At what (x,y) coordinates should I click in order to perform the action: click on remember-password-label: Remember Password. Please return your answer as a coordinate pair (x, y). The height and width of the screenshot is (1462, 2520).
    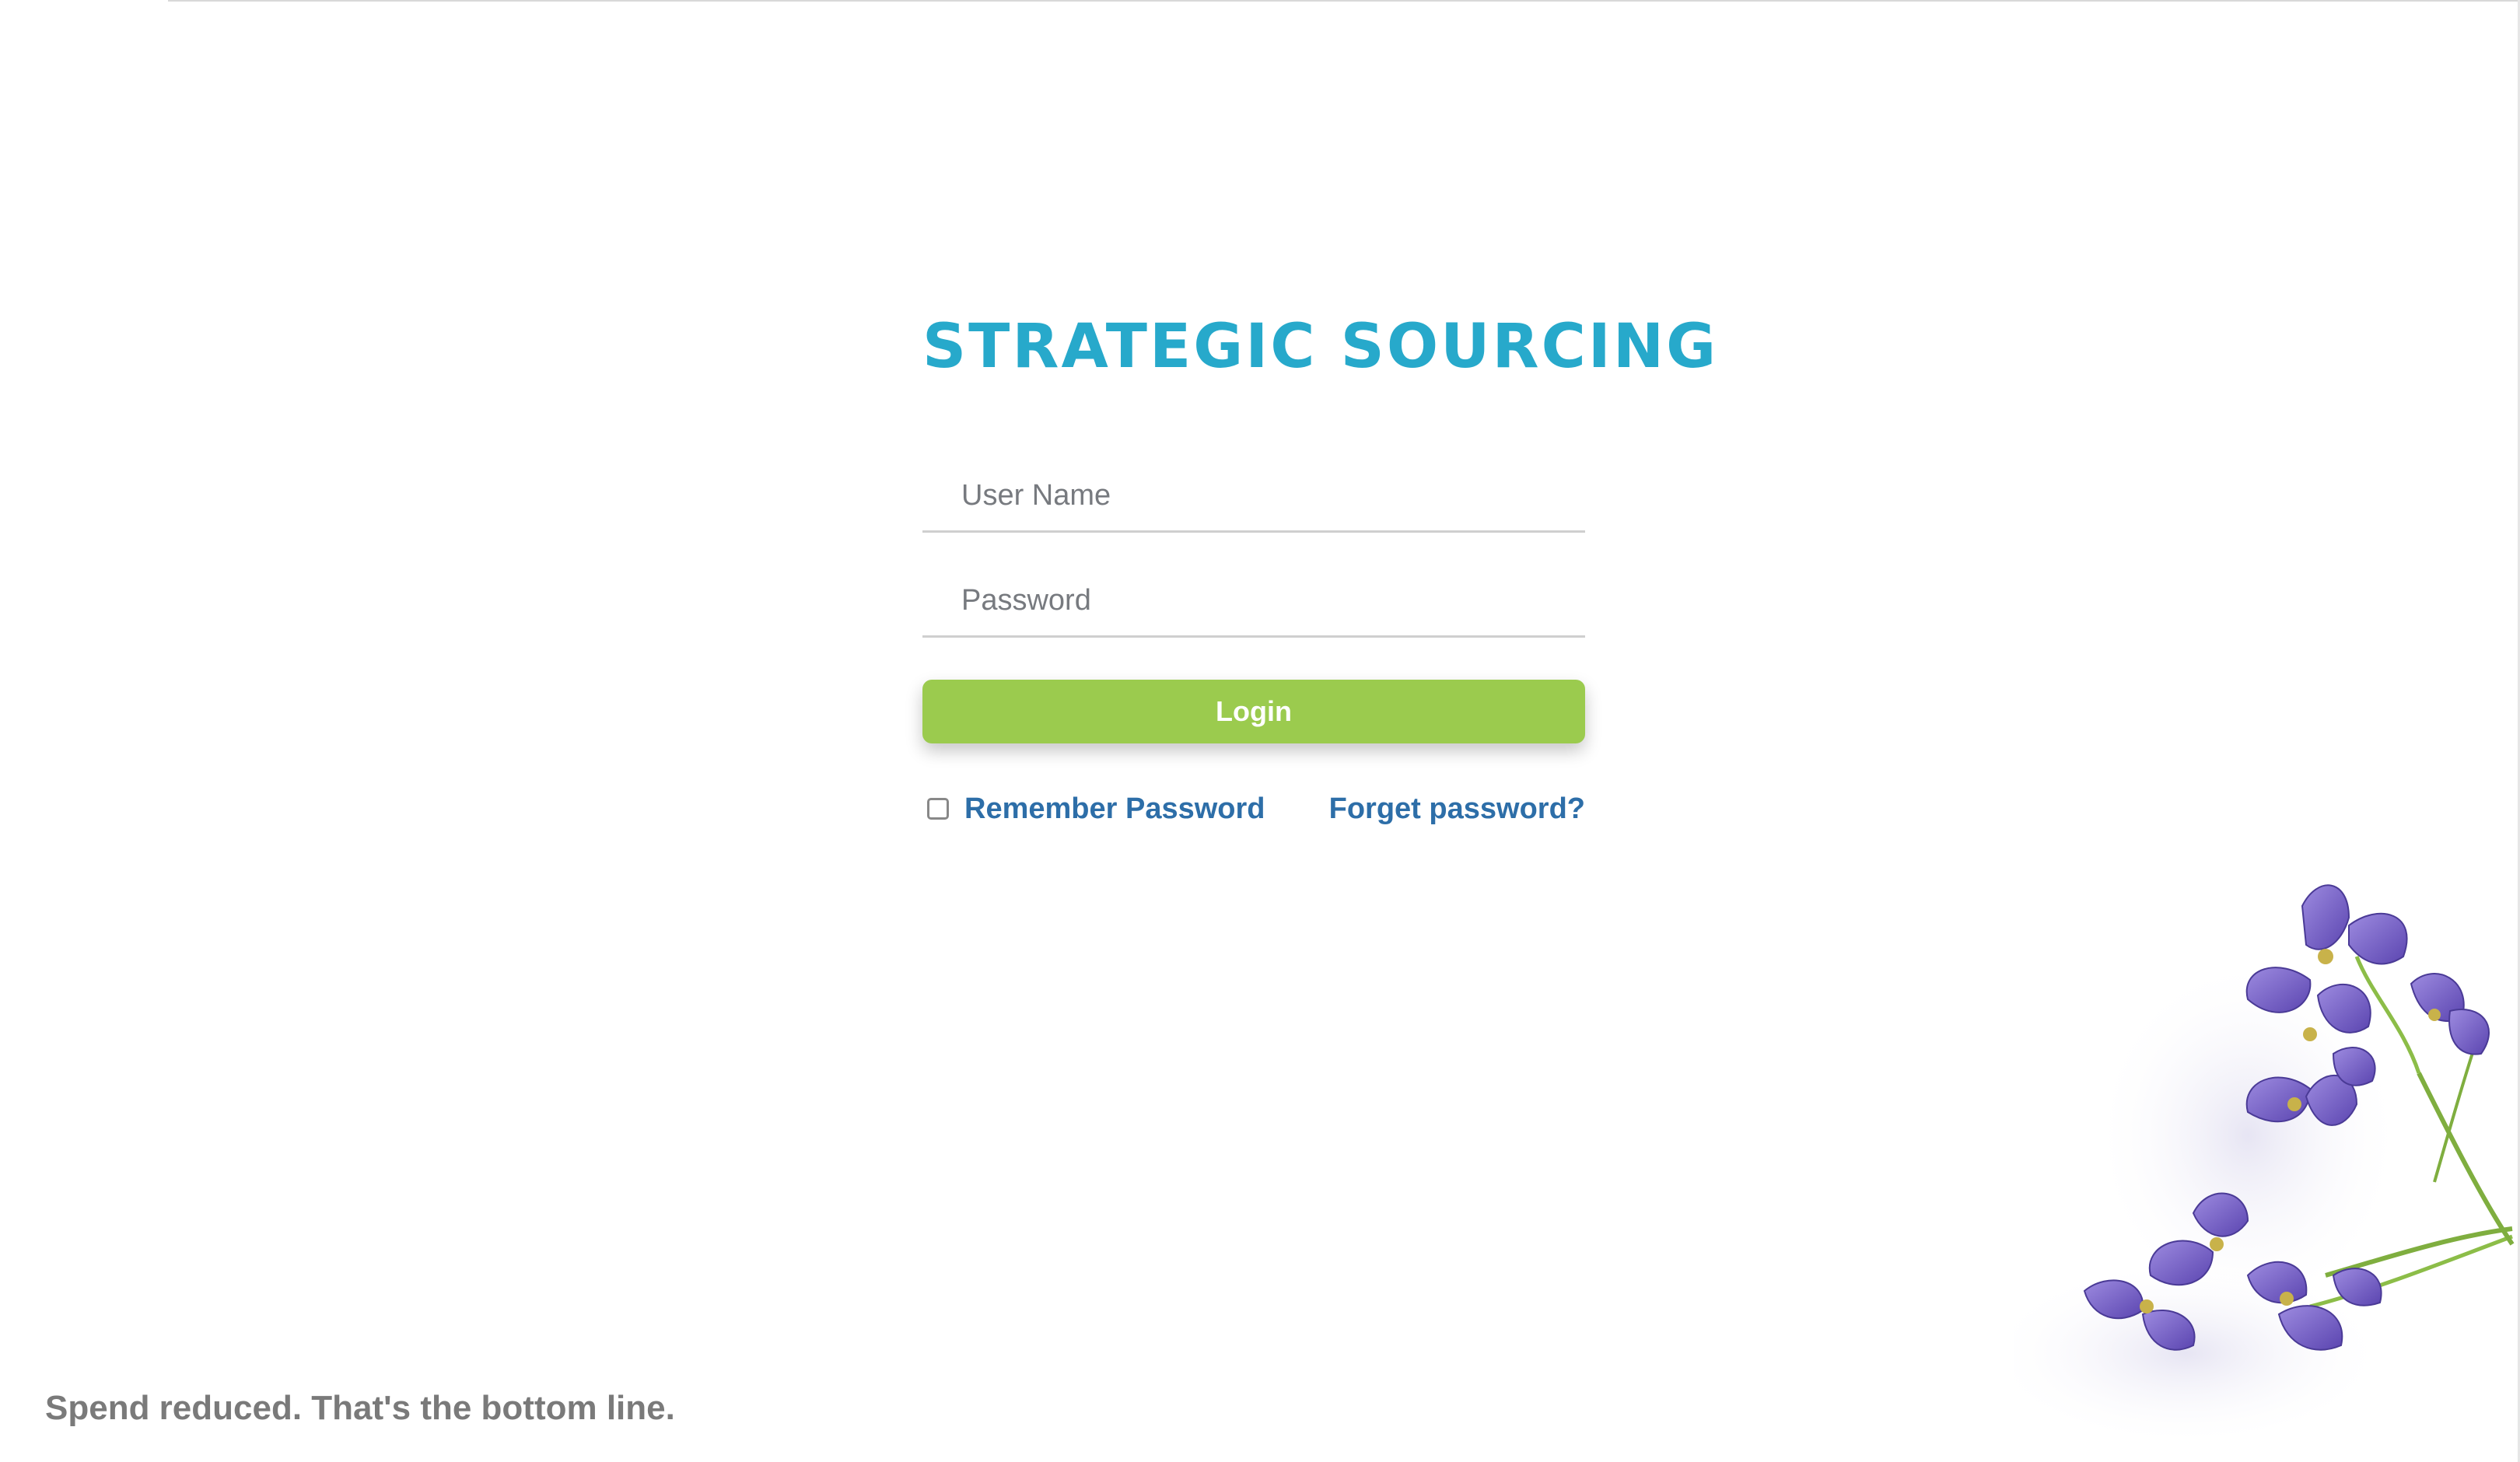
    Looking at the image, I should click on (1115, 809).